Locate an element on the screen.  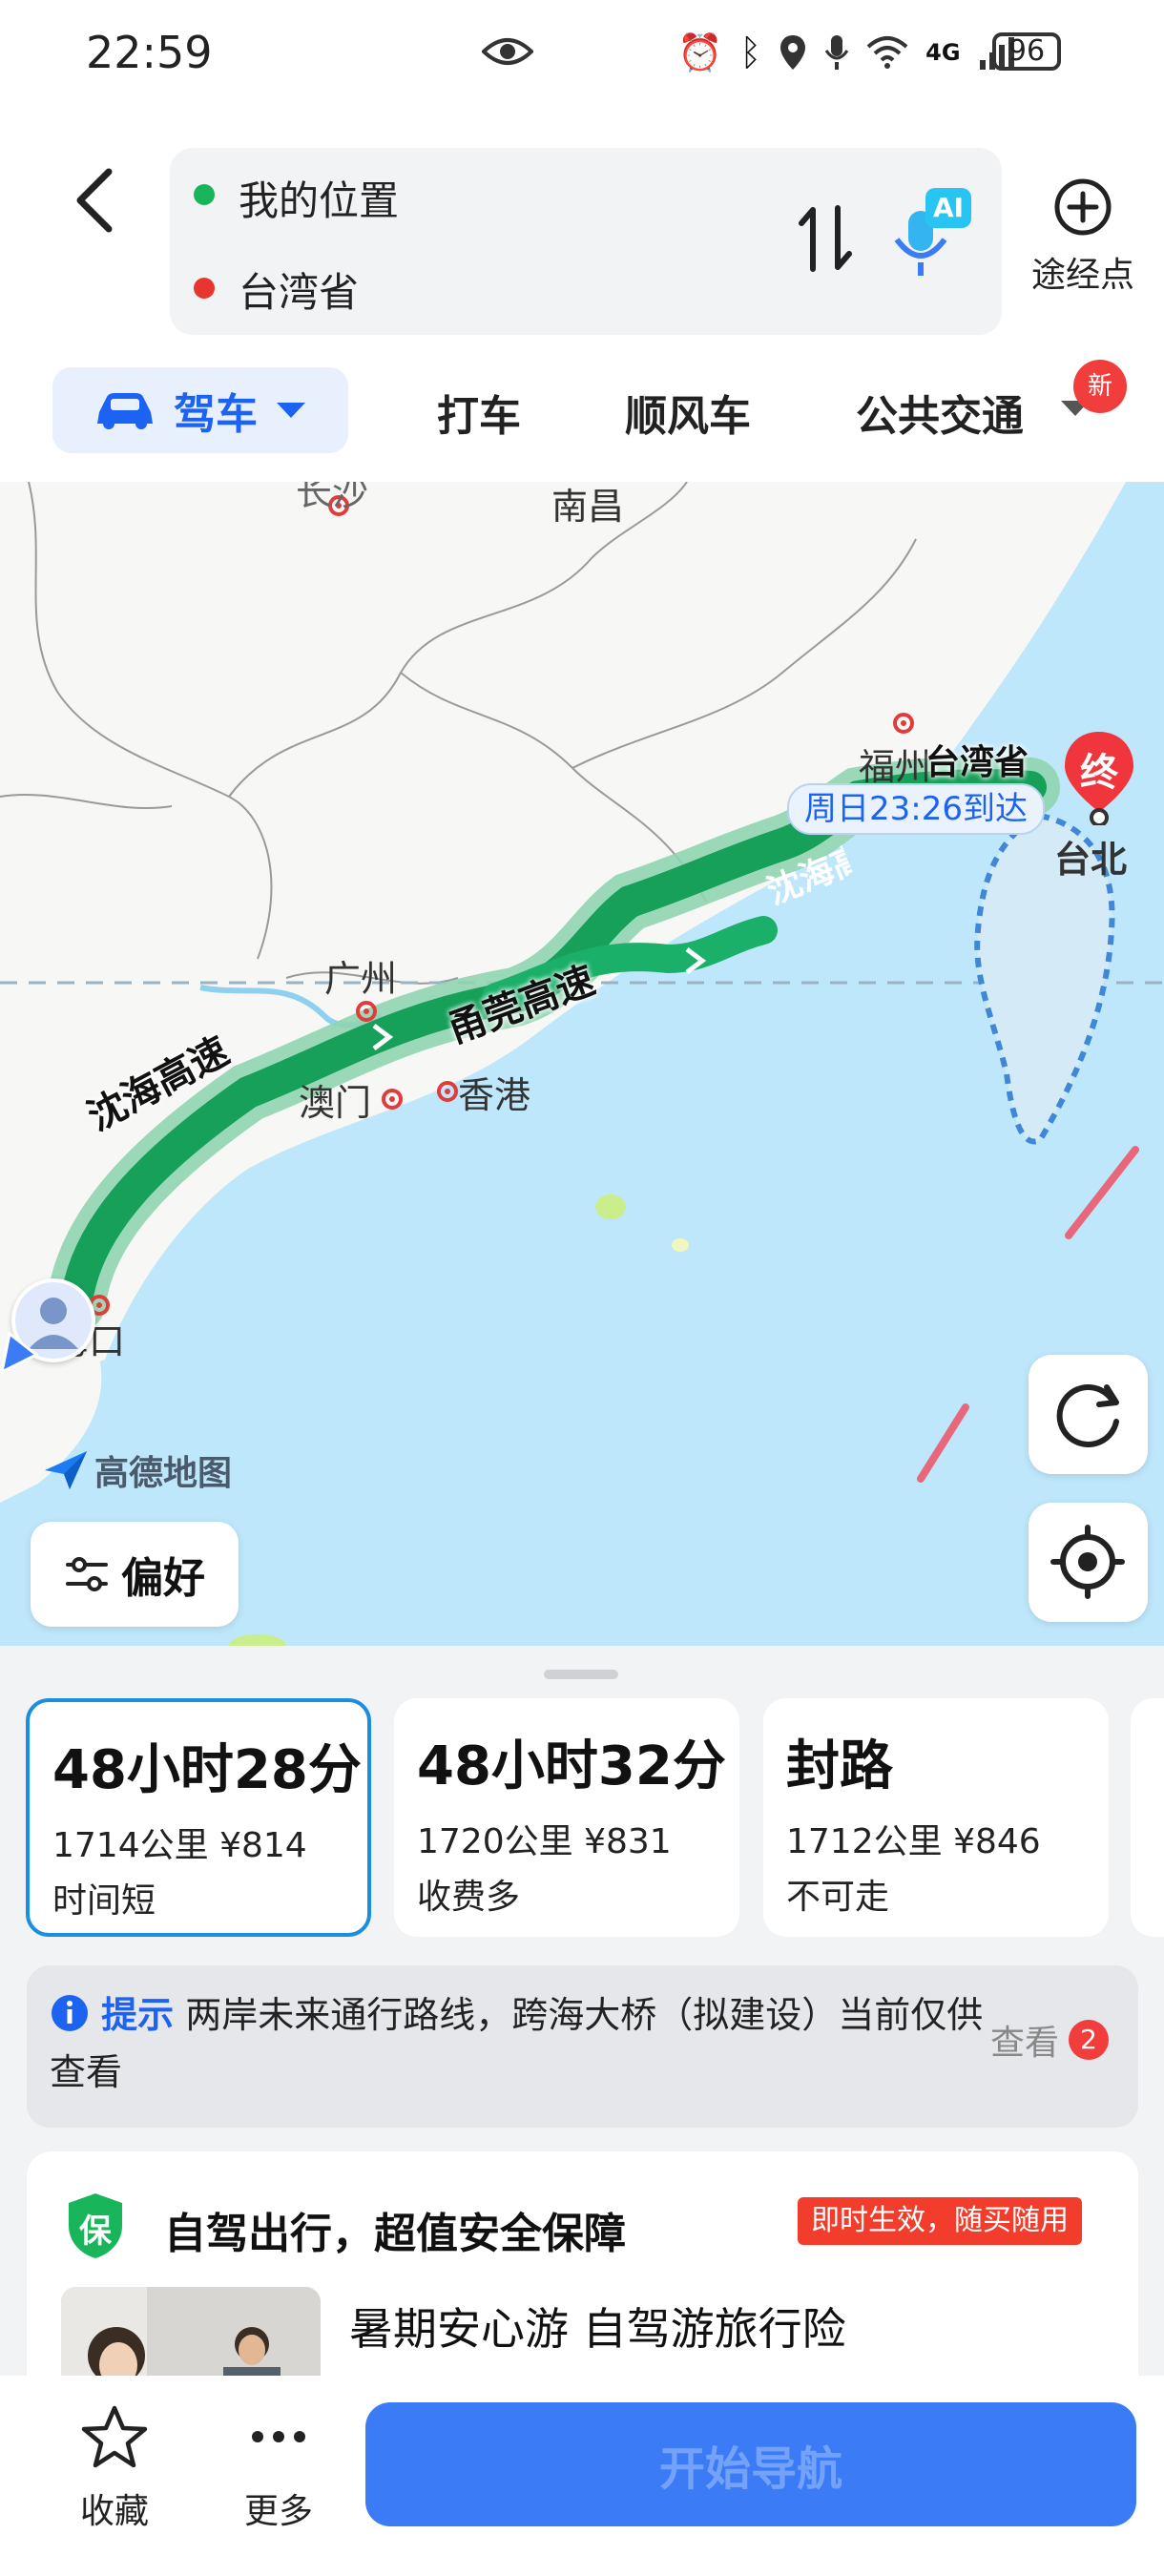
ai-voice-button: AI is located at coordinates (930, 233).